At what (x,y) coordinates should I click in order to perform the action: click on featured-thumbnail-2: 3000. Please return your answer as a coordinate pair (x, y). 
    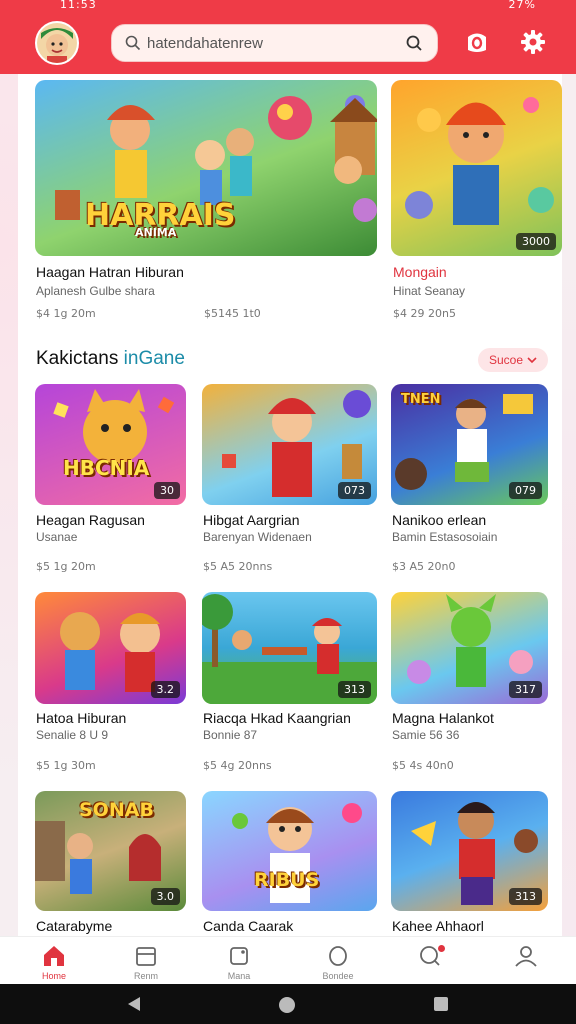
    Looking at the image, I should click on (476, 168).